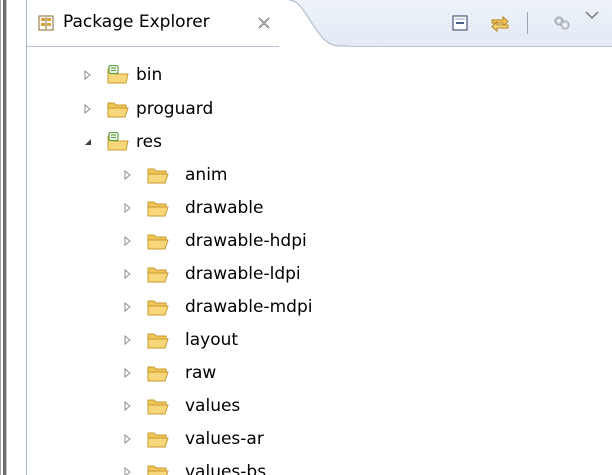 Image resolution: width=612 pixels, height=475 pixels. Describe the element at coordinates (136, 22) in the screenshot. I see `view-title: Package Explorer` at that location.